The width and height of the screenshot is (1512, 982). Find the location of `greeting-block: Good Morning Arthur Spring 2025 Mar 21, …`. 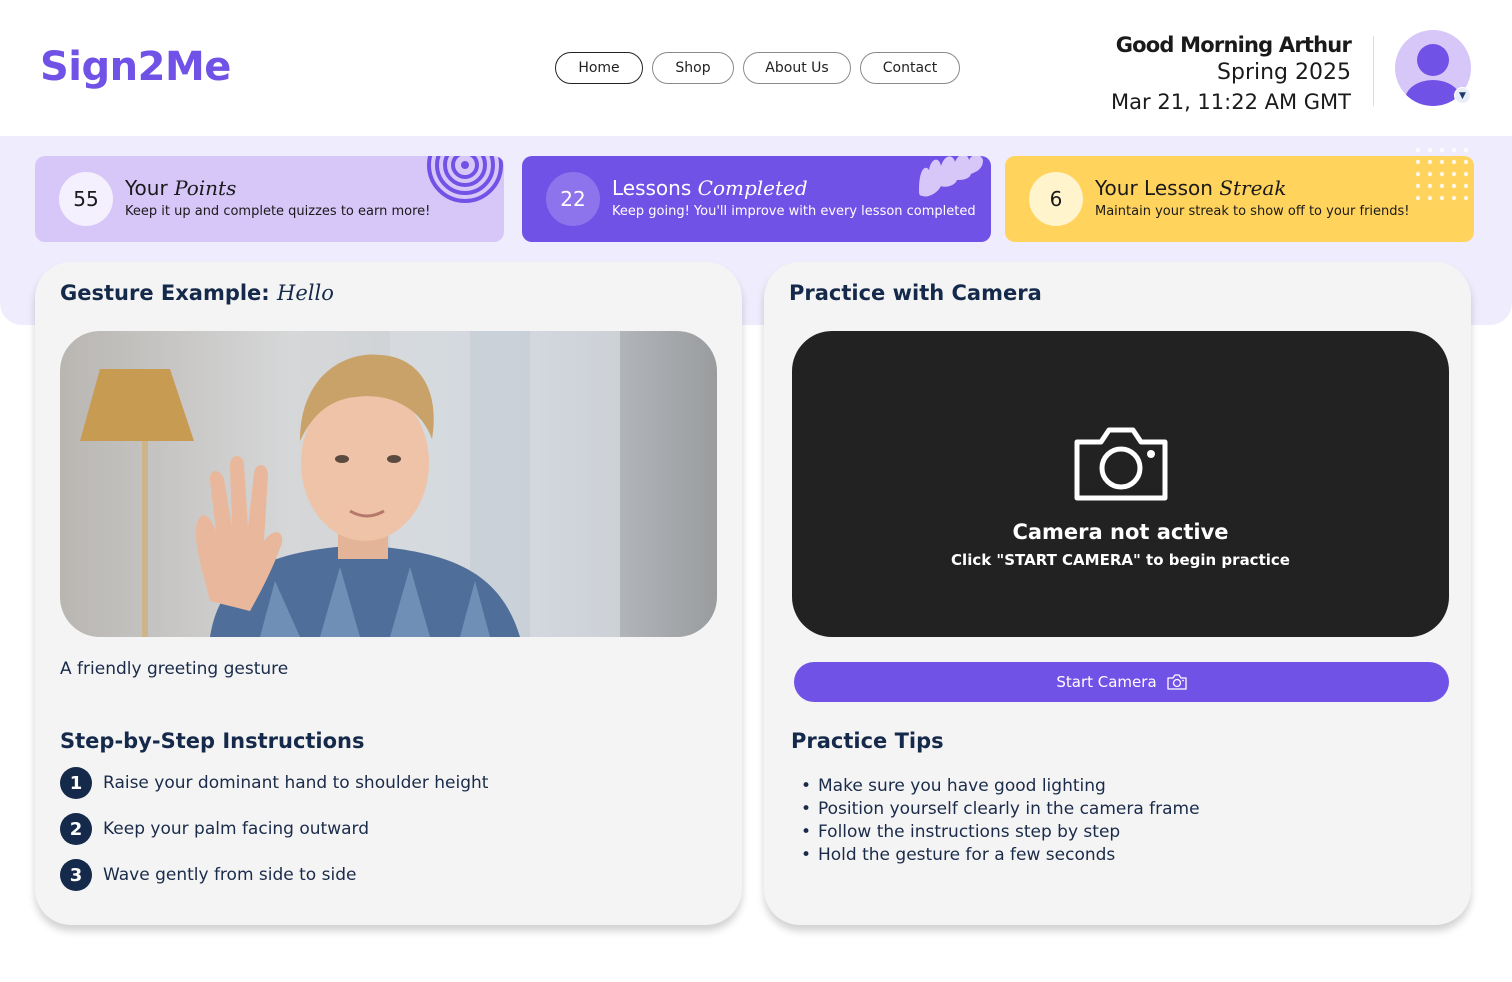

greeting-block: Good Morning Arthur Spring 2025 Mar 21, … is located at coordinates (1231, 74).